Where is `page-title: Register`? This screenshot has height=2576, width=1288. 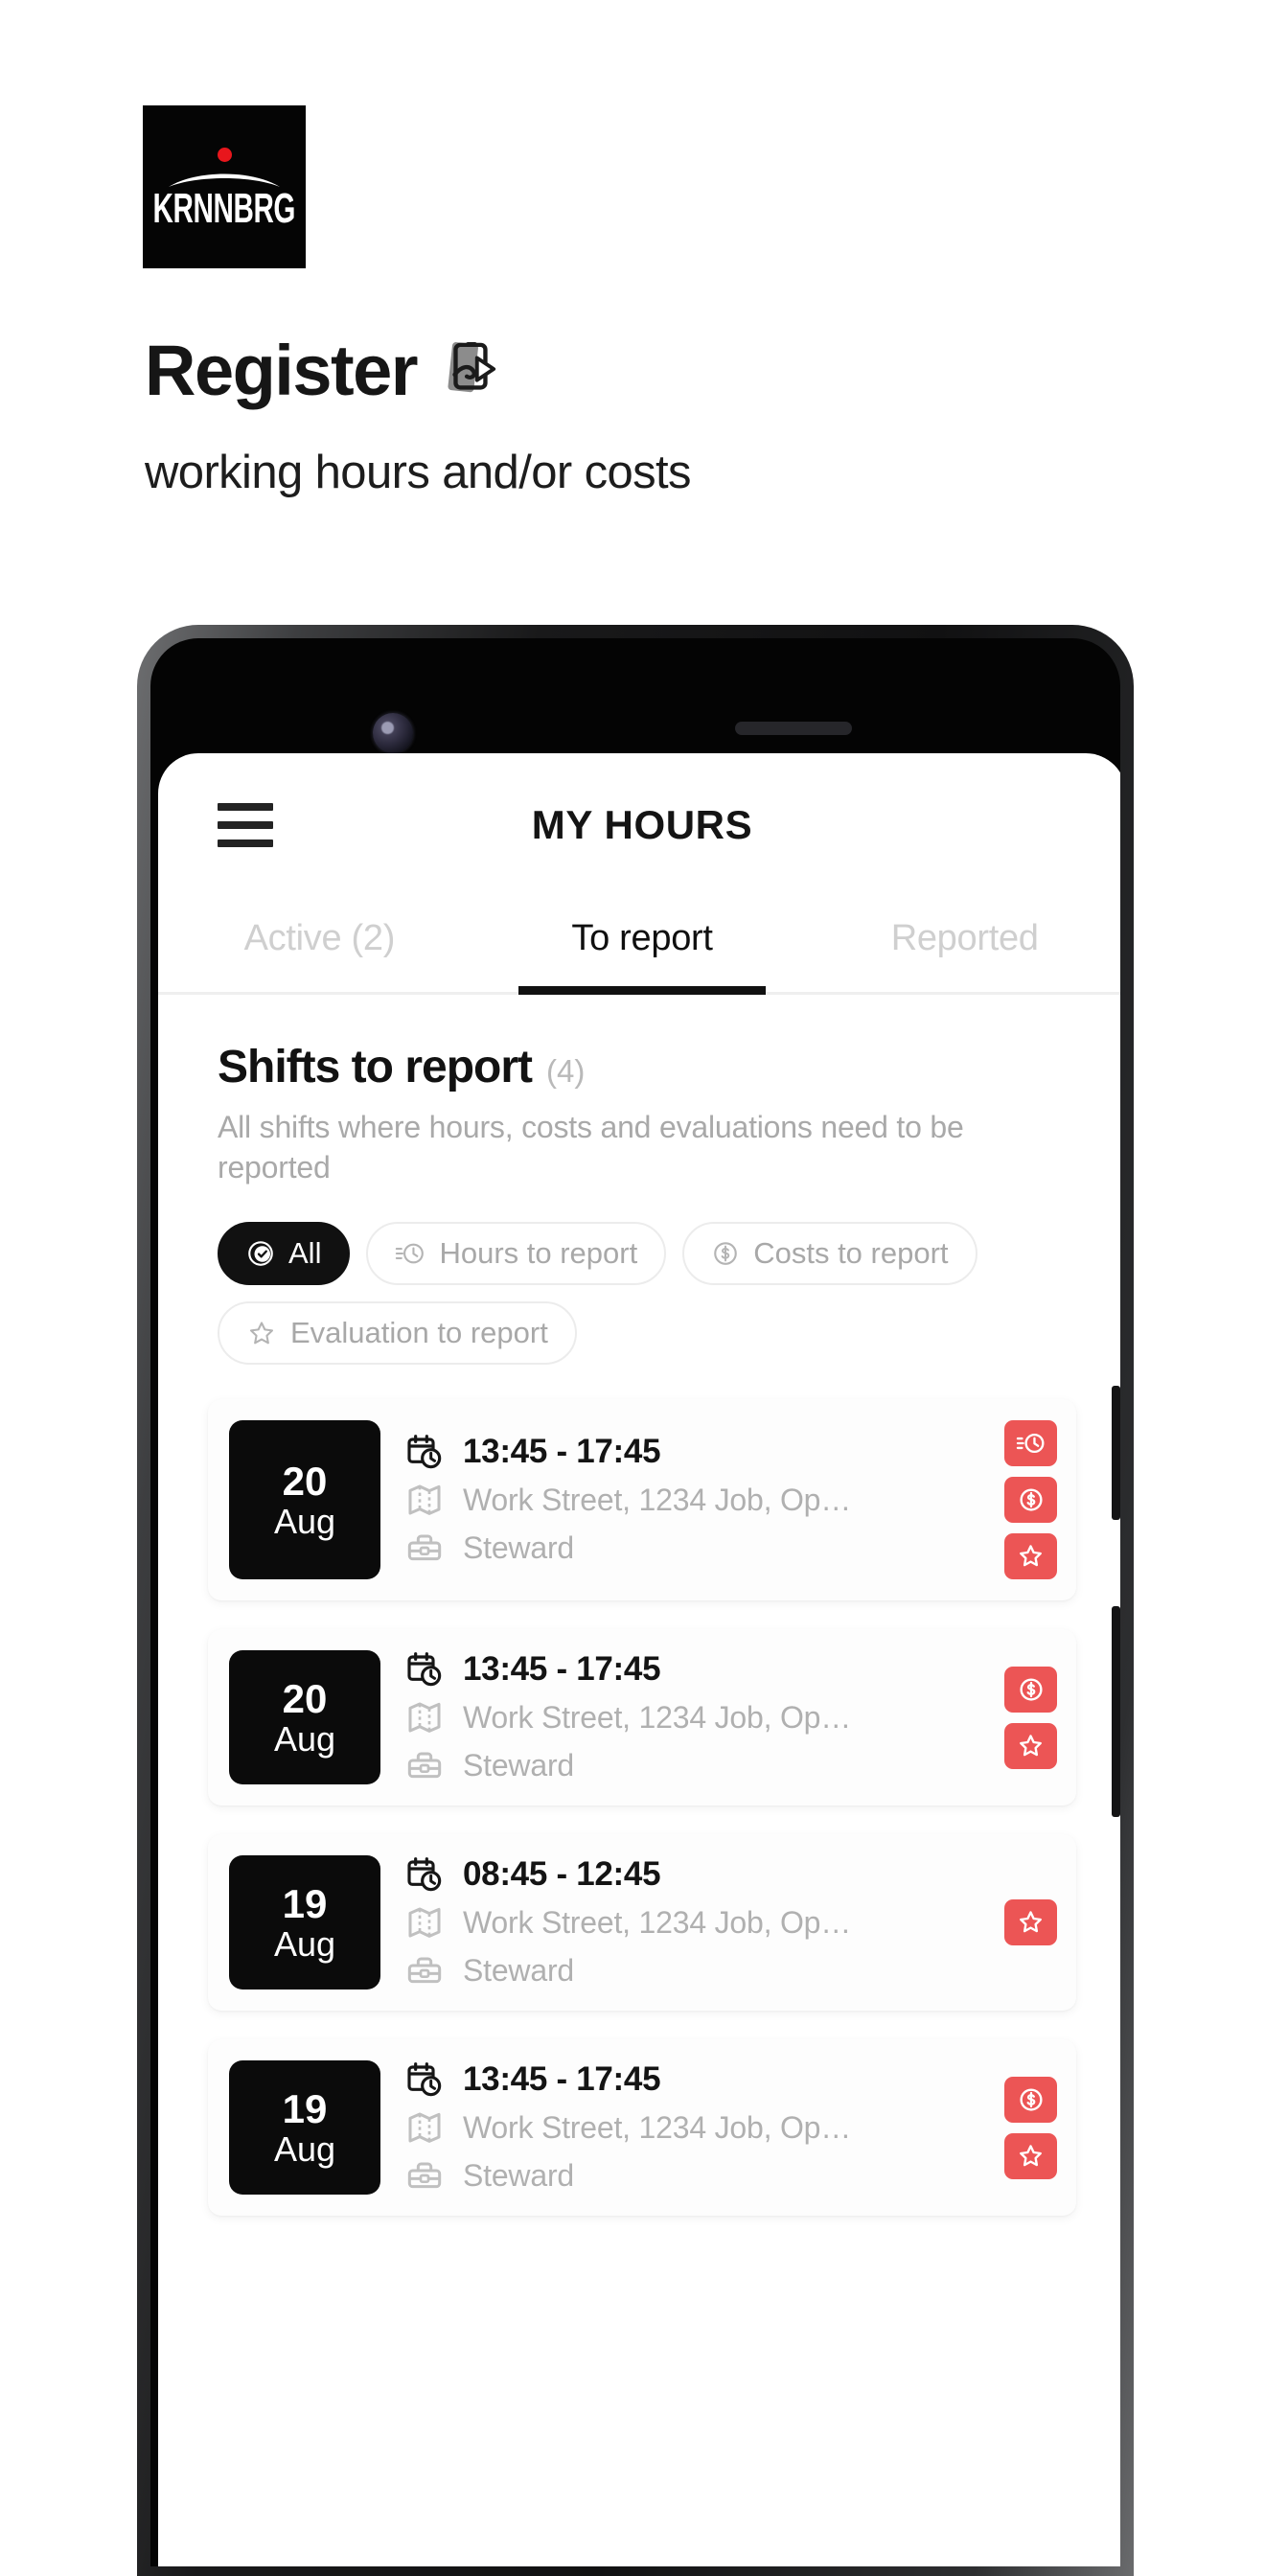 page-title: Register is located at coordinates (282, 370).